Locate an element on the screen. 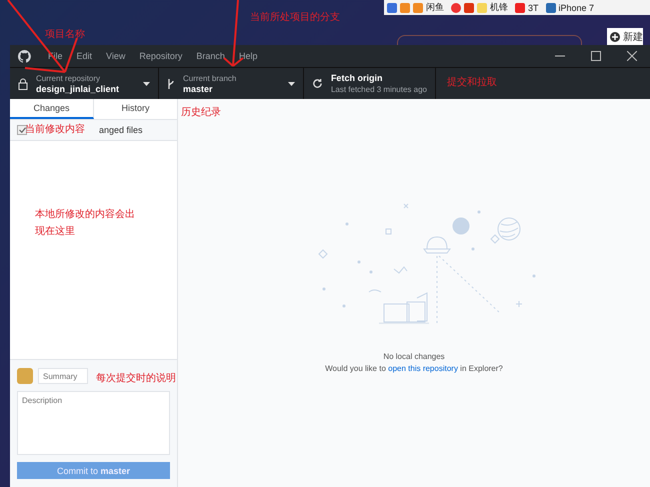 This screenshot has height=487, width=650. repository-dropdown: Current repository design_jinlai_client is located at coordinates (84, 83).